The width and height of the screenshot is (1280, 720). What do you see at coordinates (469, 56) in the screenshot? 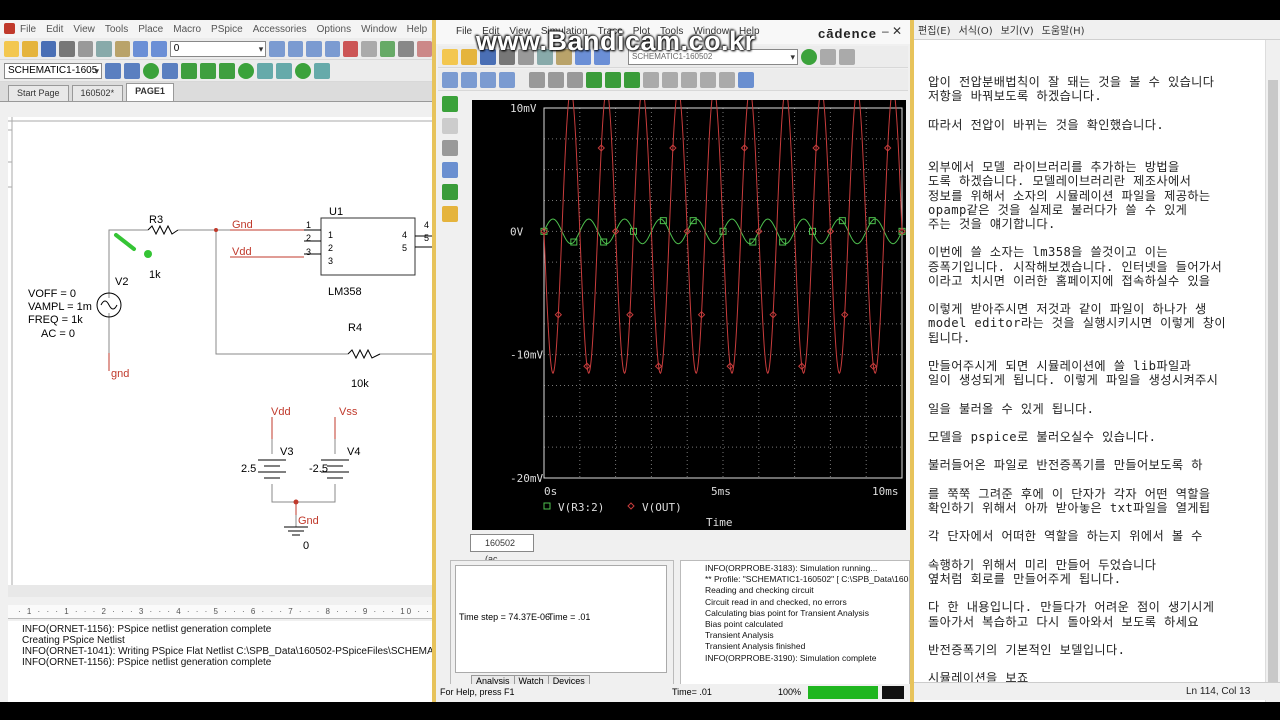
I see `open-icon` at bounding box center [469, 56].